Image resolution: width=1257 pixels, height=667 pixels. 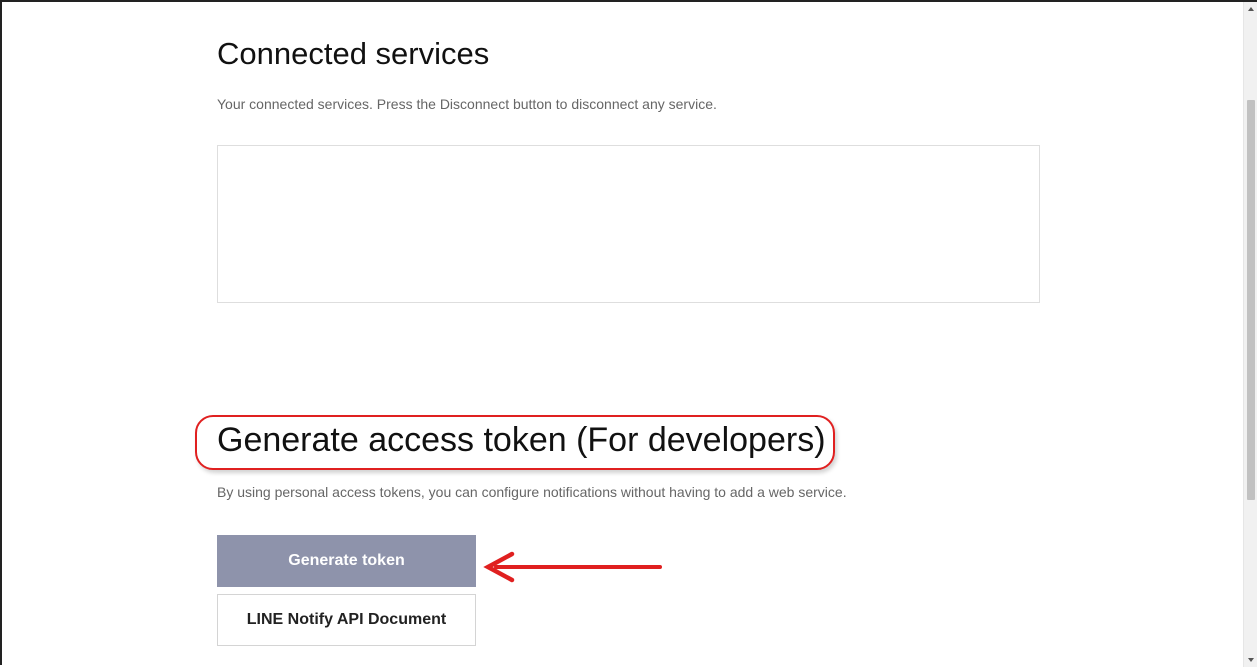 I want to click on generate-token-title: Generate access token (For developers), so click(x=521, y=440).